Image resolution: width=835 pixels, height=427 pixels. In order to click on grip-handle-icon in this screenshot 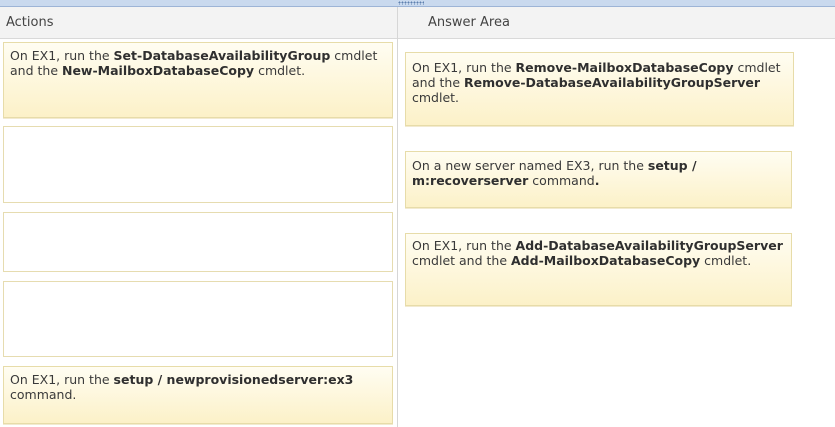, I will do `click(411, 3)`.